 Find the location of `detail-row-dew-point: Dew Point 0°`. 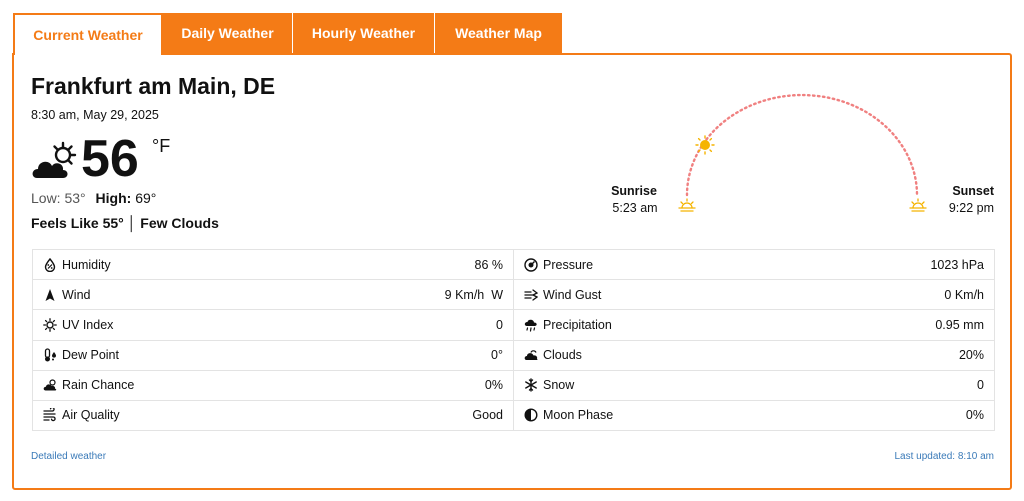

detail-row-dew-point: Dew Point 0° is located at coordinates (273, 356).